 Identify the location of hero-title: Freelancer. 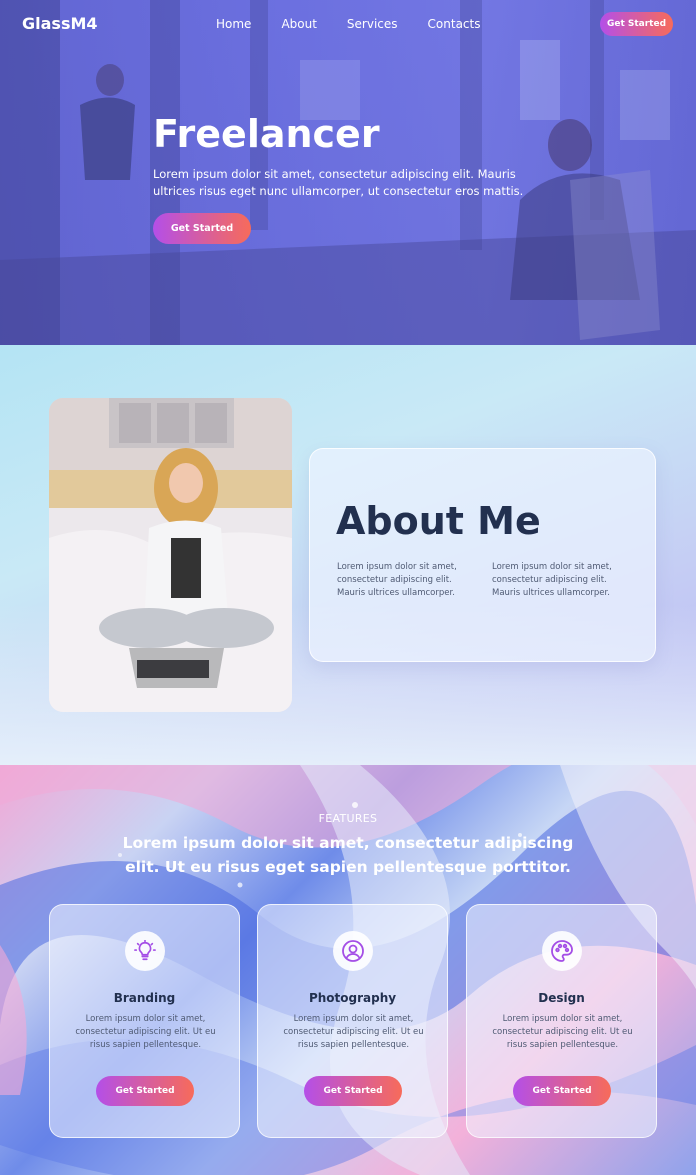
(266, 134).